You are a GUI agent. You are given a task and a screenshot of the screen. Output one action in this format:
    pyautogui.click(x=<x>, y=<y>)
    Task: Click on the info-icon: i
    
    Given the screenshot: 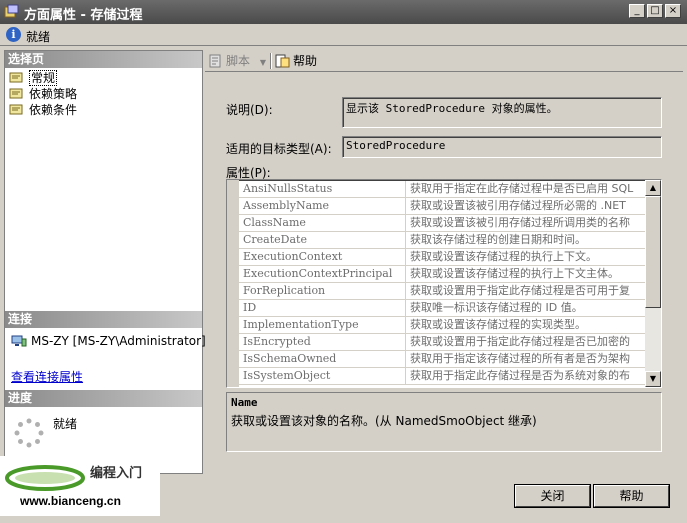 What is the action you would take?
    pyautogui.click(x=13, y=34)
    